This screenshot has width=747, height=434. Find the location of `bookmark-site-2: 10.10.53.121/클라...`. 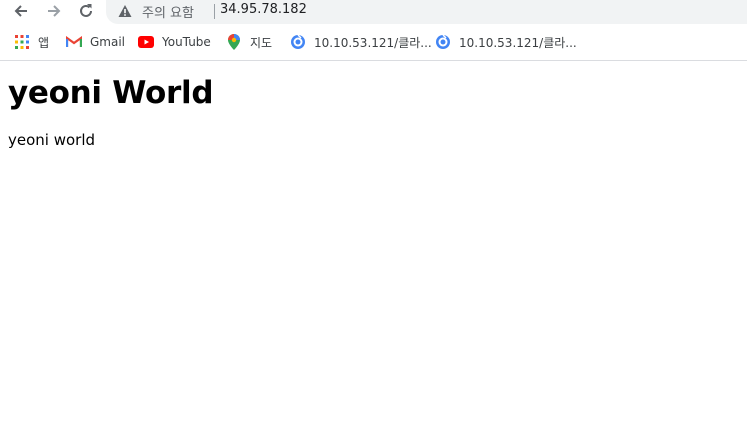

bookmark-site-2: 10.10.53.121/클라... is located at coordinates (506, 42).